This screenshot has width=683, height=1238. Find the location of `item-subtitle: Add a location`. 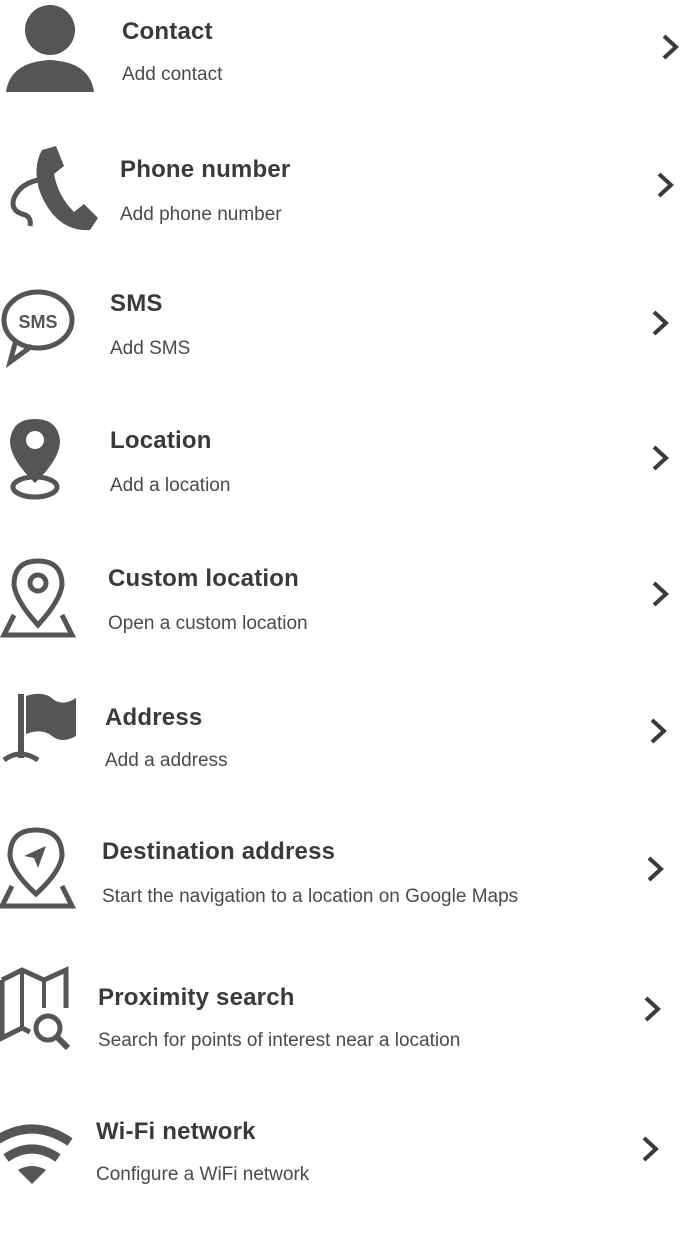

item-subtitle: Add a location is located at coordinates (170, 485).